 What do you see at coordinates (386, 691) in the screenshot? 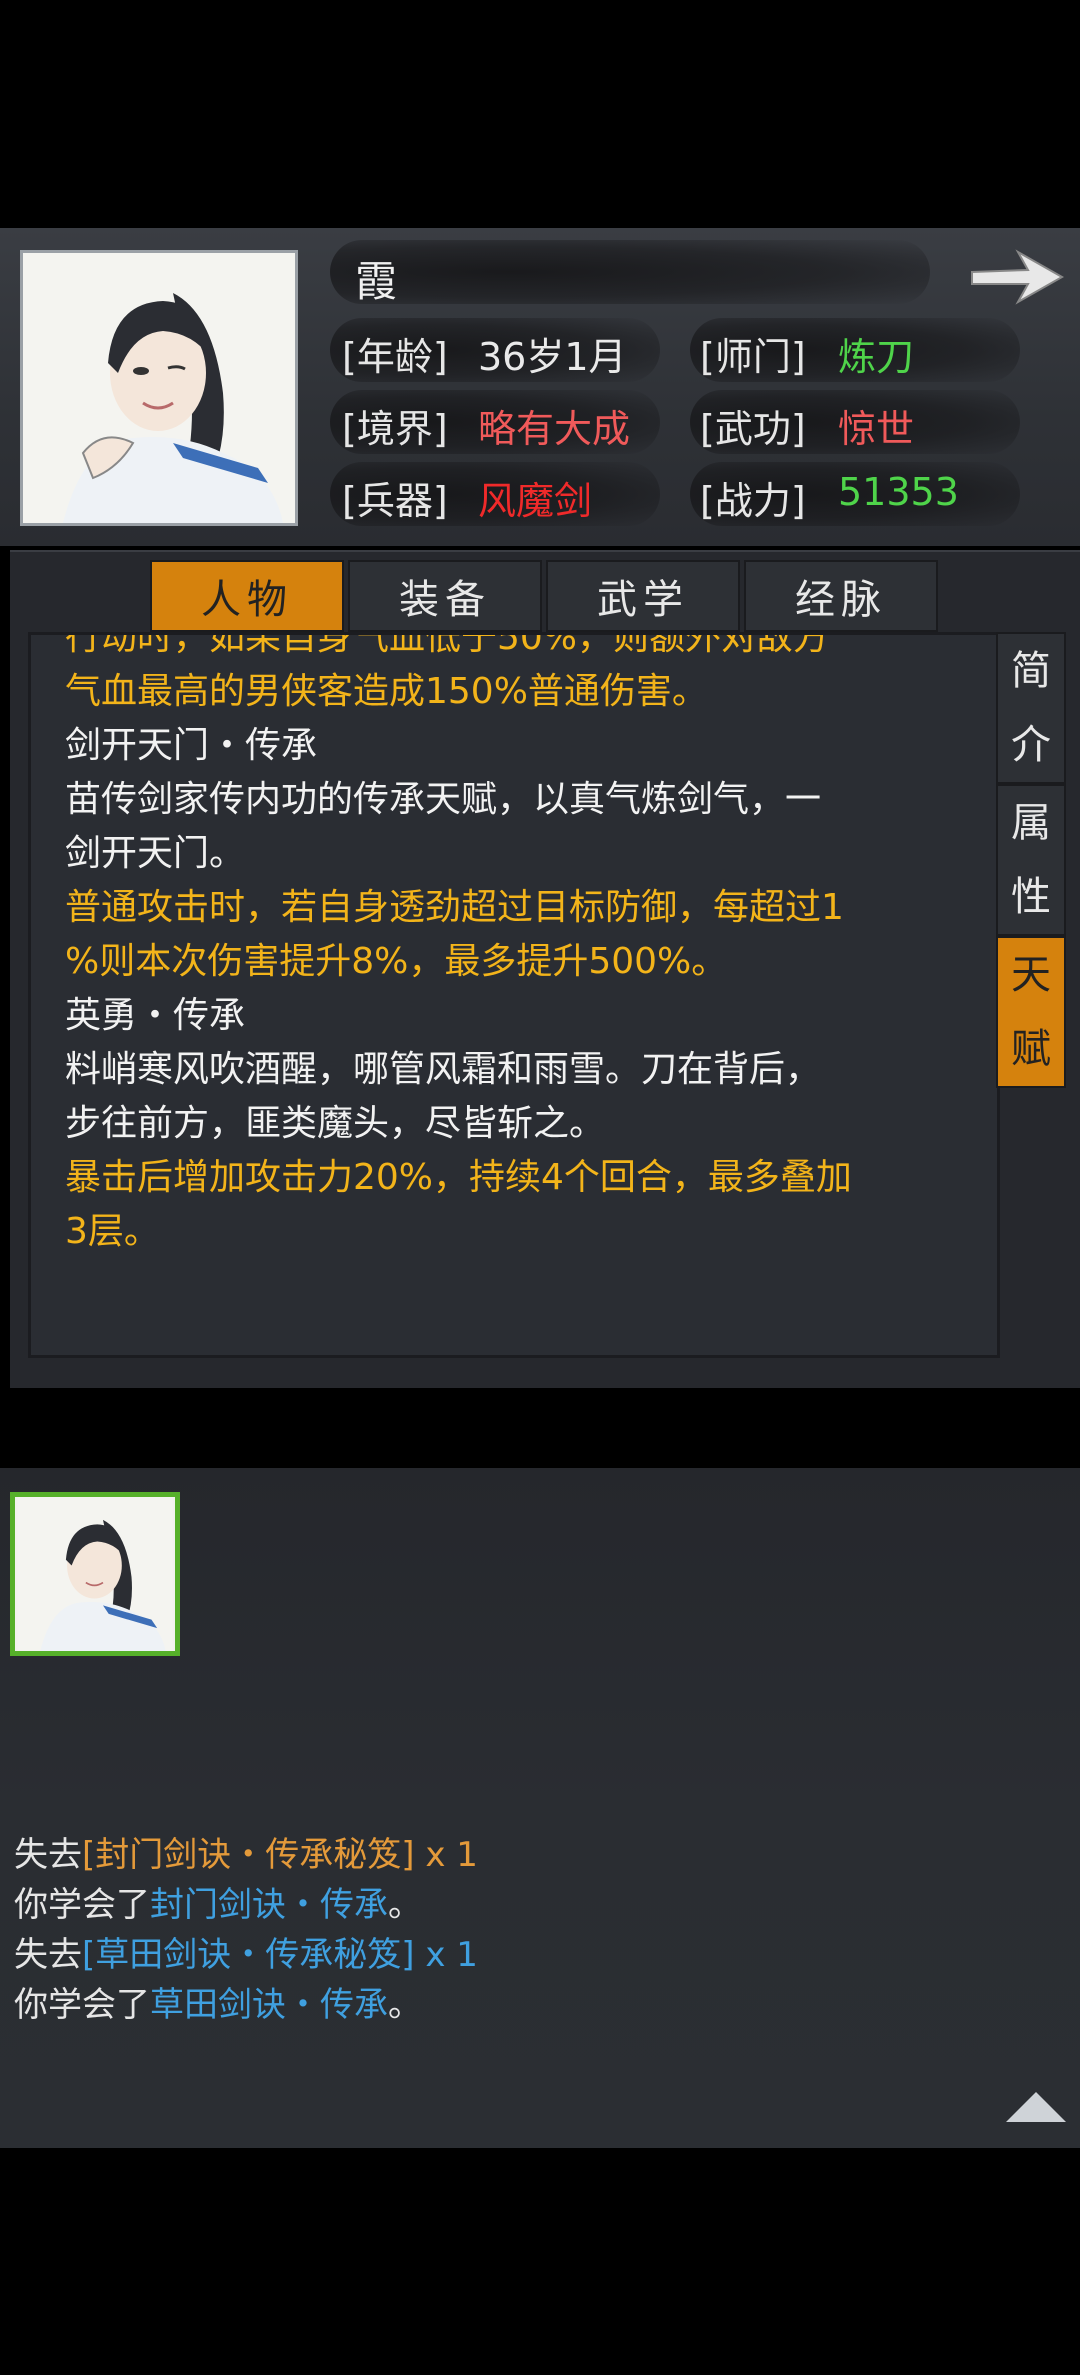
I see `talent-effect-line: 气血最高的男侠客造成150%普通伤害。` at bounding box center [386, 691].